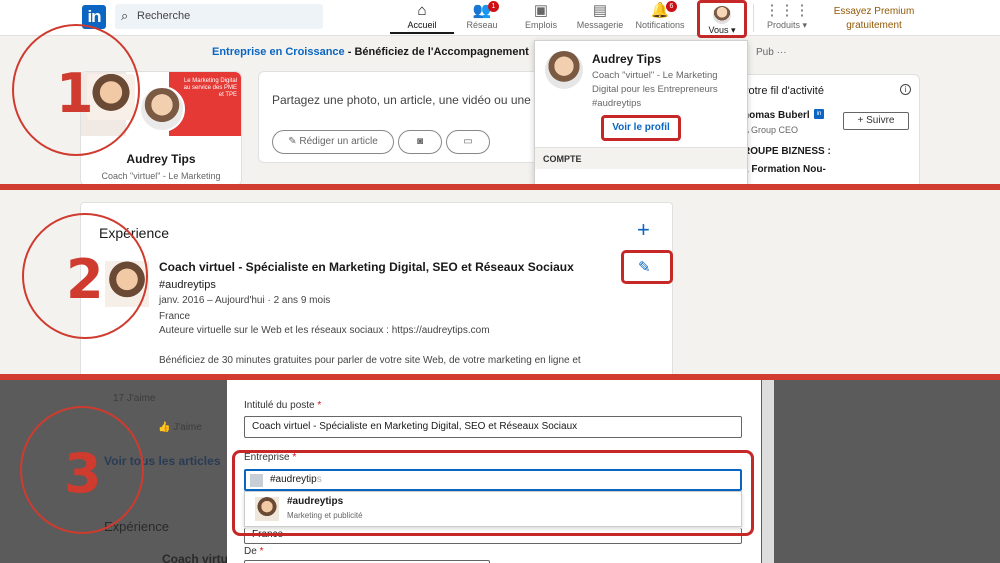  What do you see at coordinates (874, 25) in the screenshot?
I see `premium-line2: gratuitement` at bounding box center [874, 25].